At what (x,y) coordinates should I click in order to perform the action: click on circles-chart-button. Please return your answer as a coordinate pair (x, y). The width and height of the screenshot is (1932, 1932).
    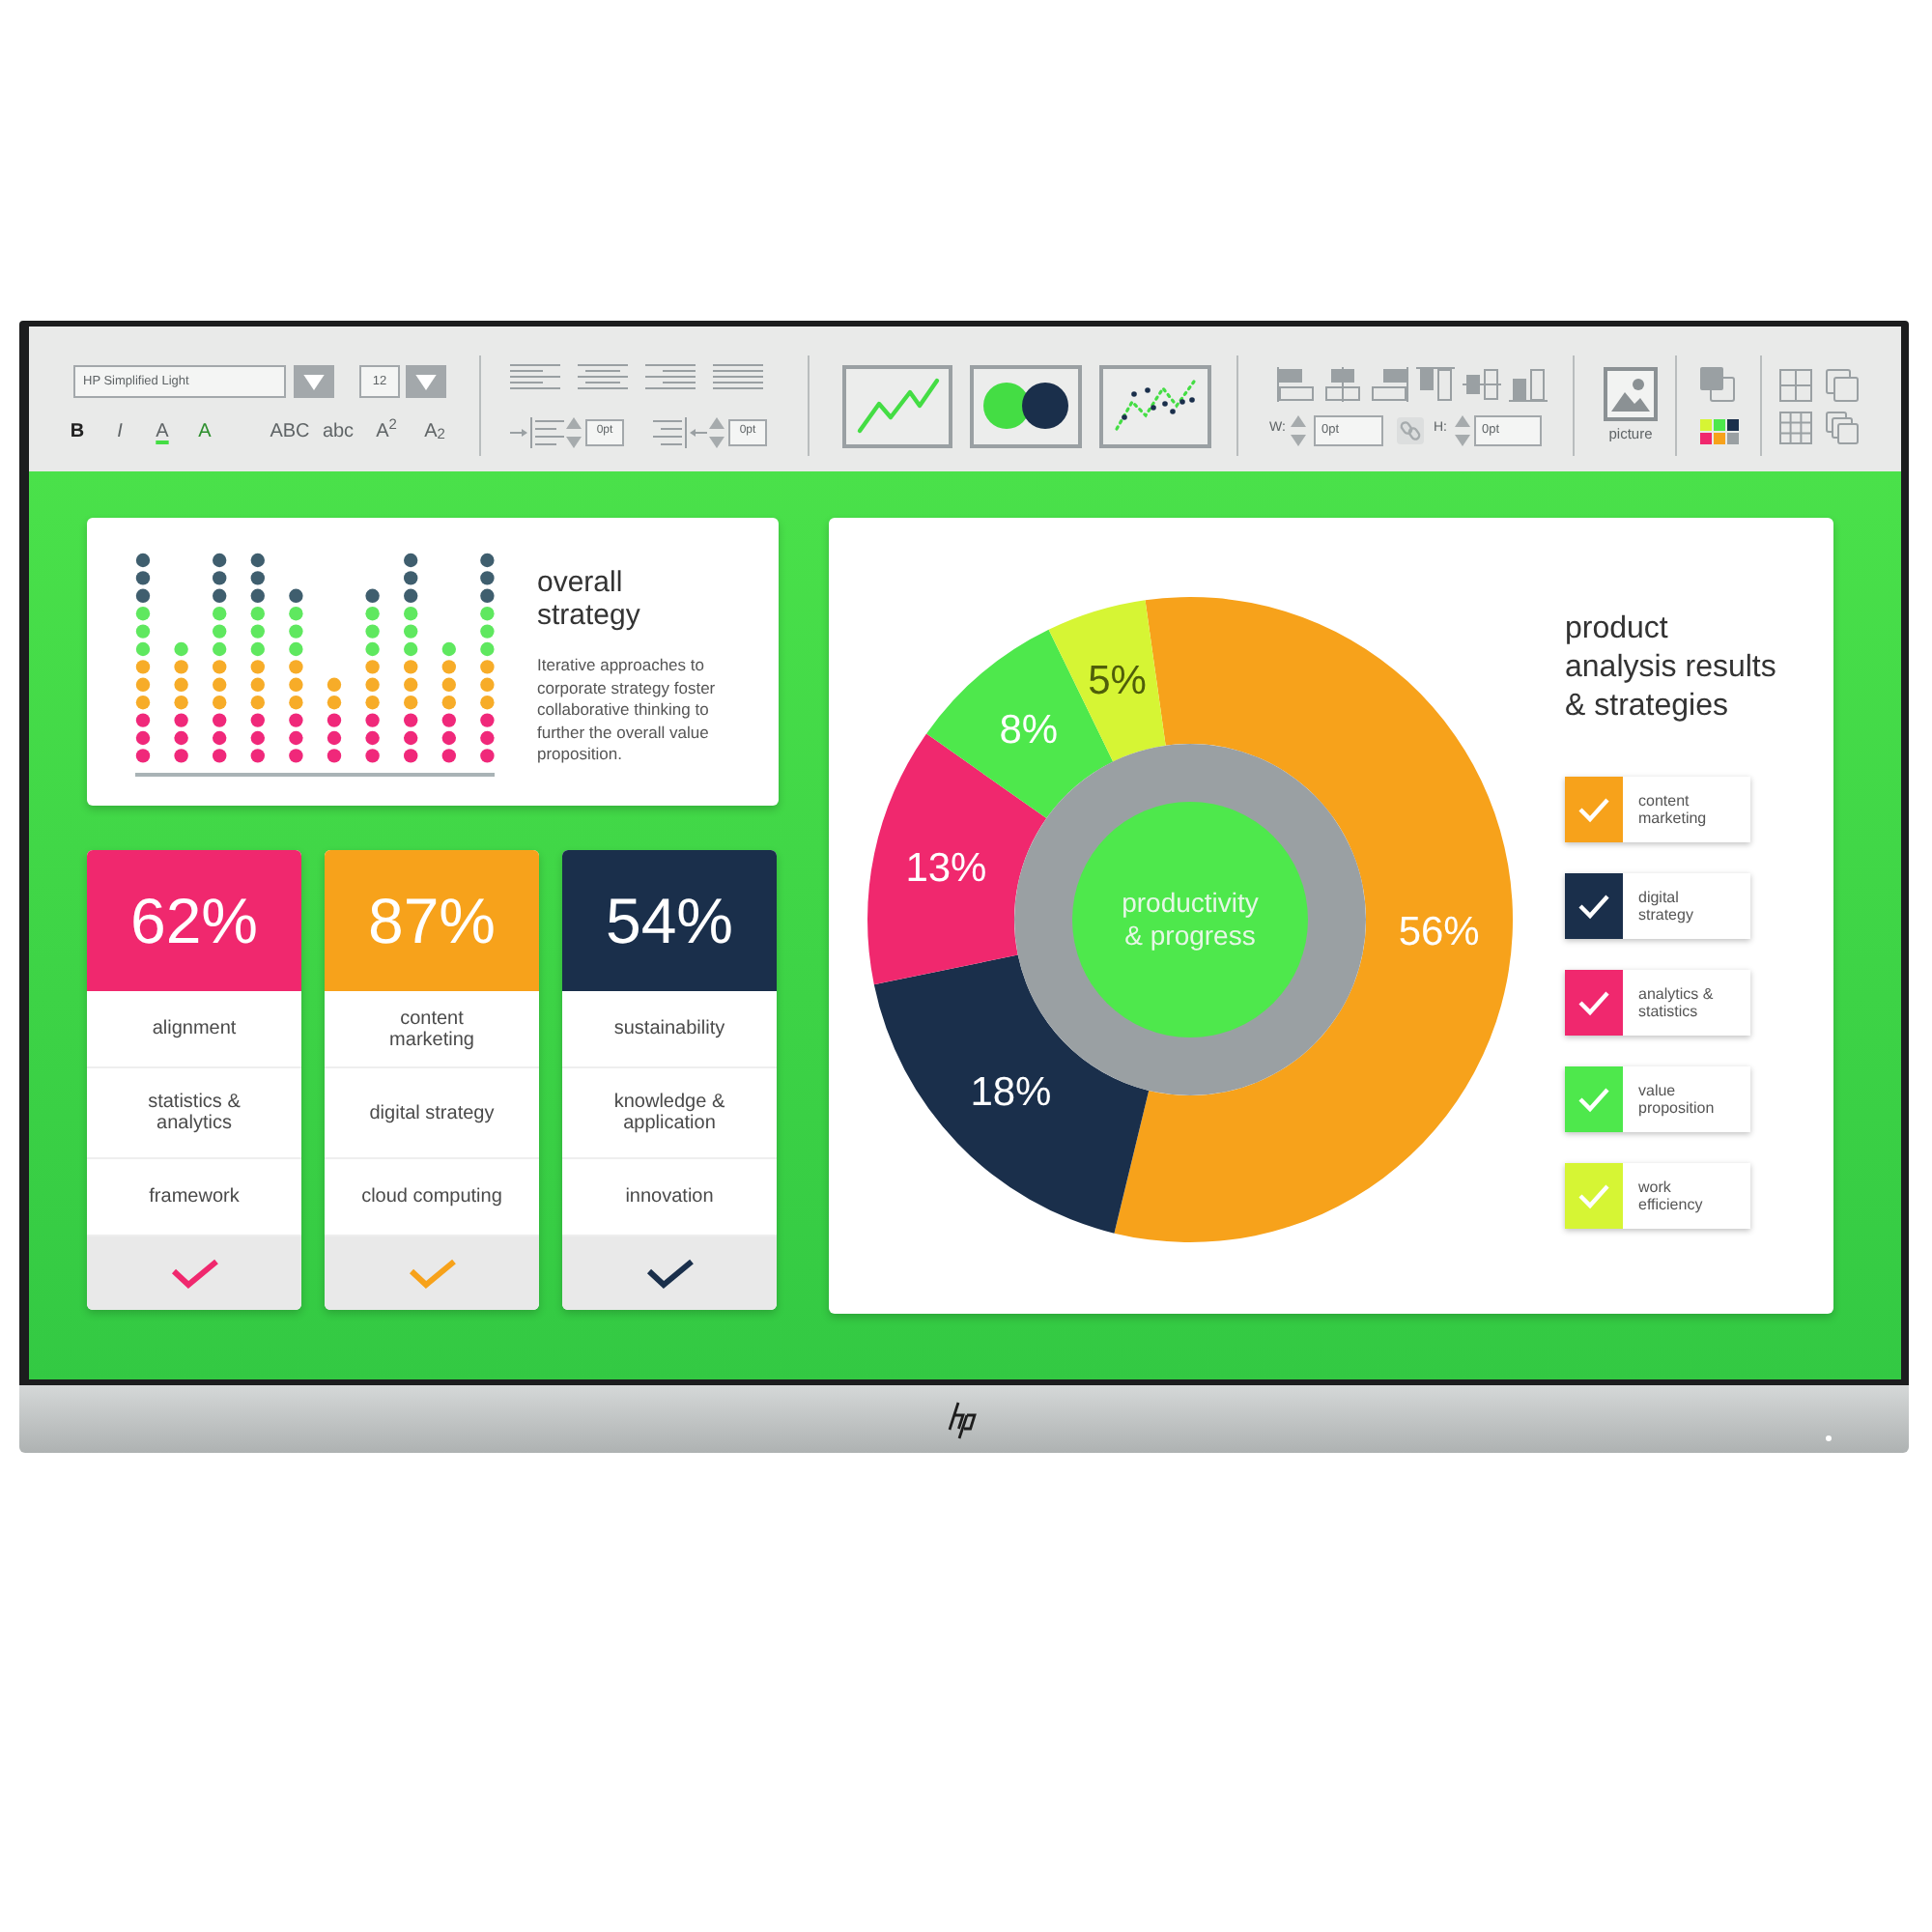
    Looking at the image, I should click on (1026, 405).